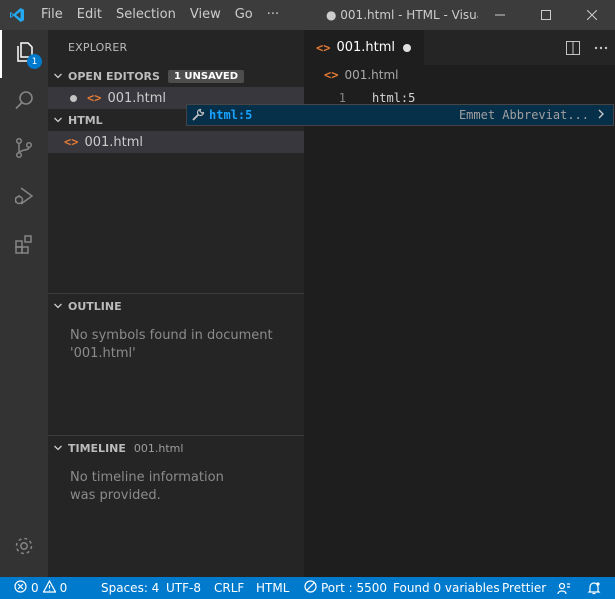  I want to click on split-editor-icon, so click(573, 47).